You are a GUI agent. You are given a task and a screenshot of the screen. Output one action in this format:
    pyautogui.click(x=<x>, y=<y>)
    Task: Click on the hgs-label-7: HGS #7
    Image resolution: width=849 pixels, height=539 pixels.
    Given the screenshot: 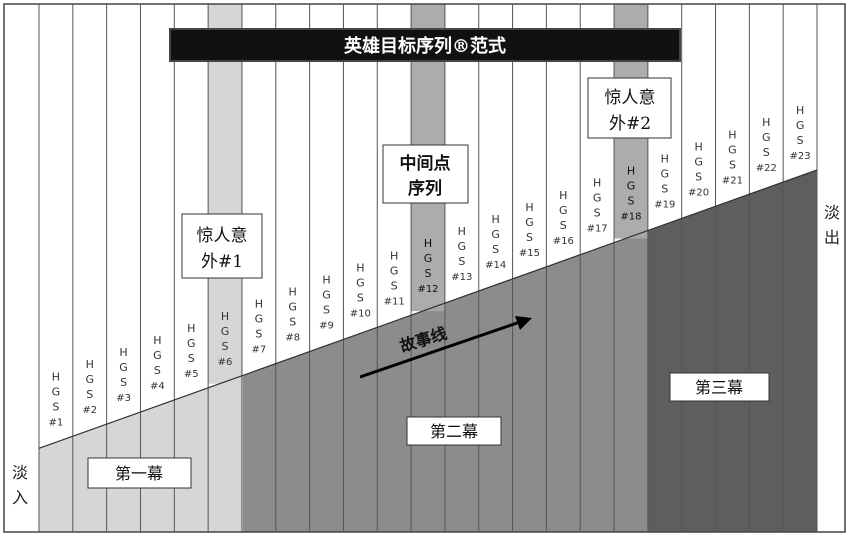 What is the action you would take?
    pyautogui.click(x=258, y=327)
    